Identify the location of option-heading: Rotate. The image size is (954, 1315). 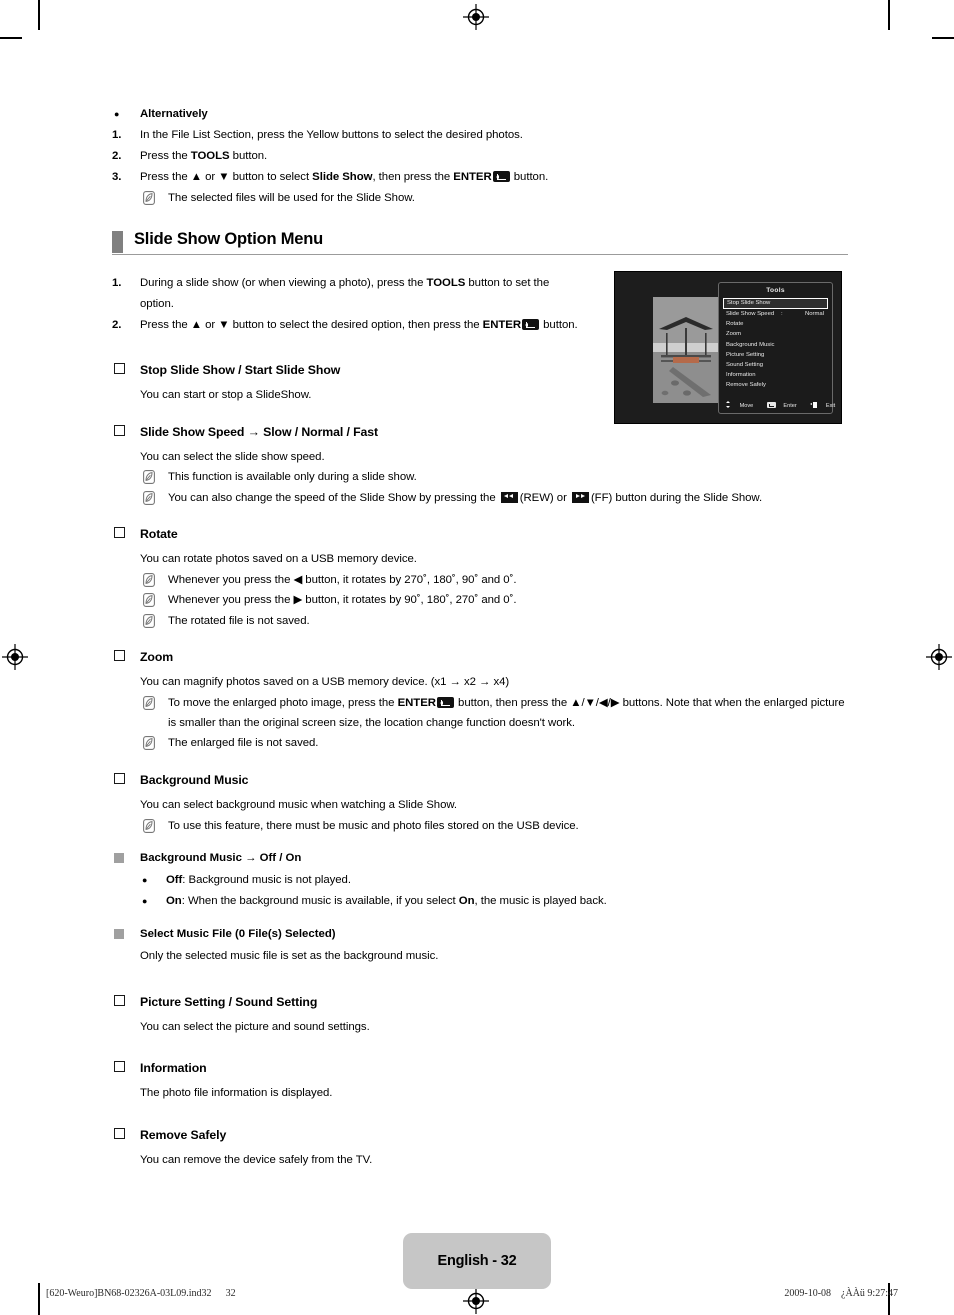
(480, 534).